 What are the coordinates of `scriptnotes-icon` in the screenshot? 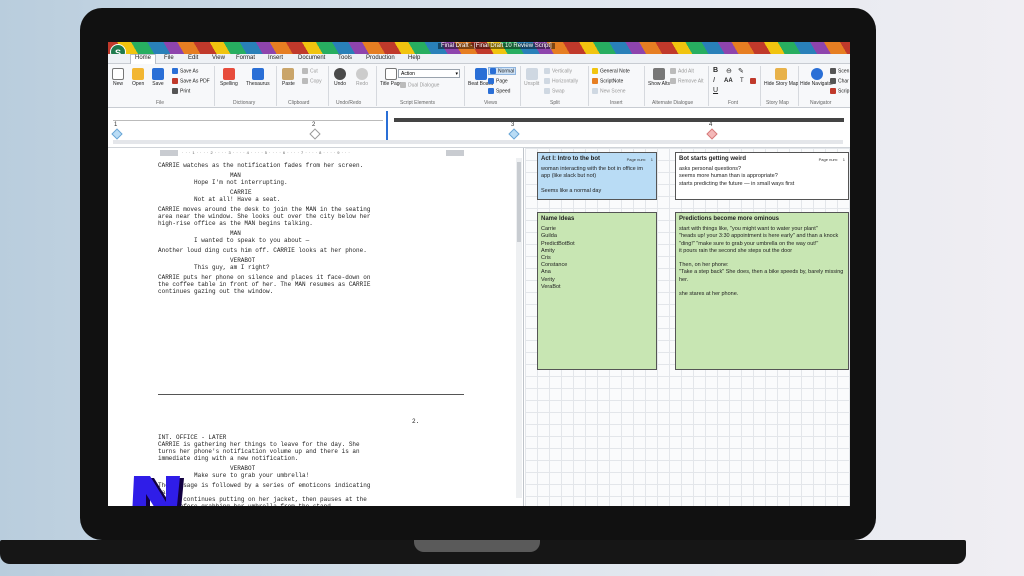 It's located at (833, 91).